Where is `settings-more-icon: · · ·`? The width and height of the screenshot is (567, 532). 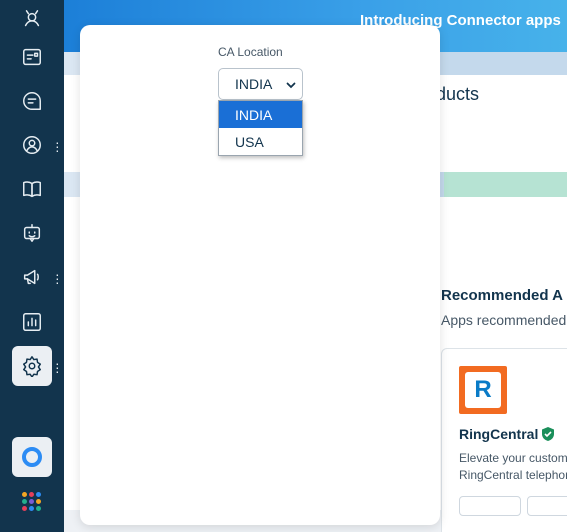
settings-more-icon: · · · is located at coordinates (57, 367).